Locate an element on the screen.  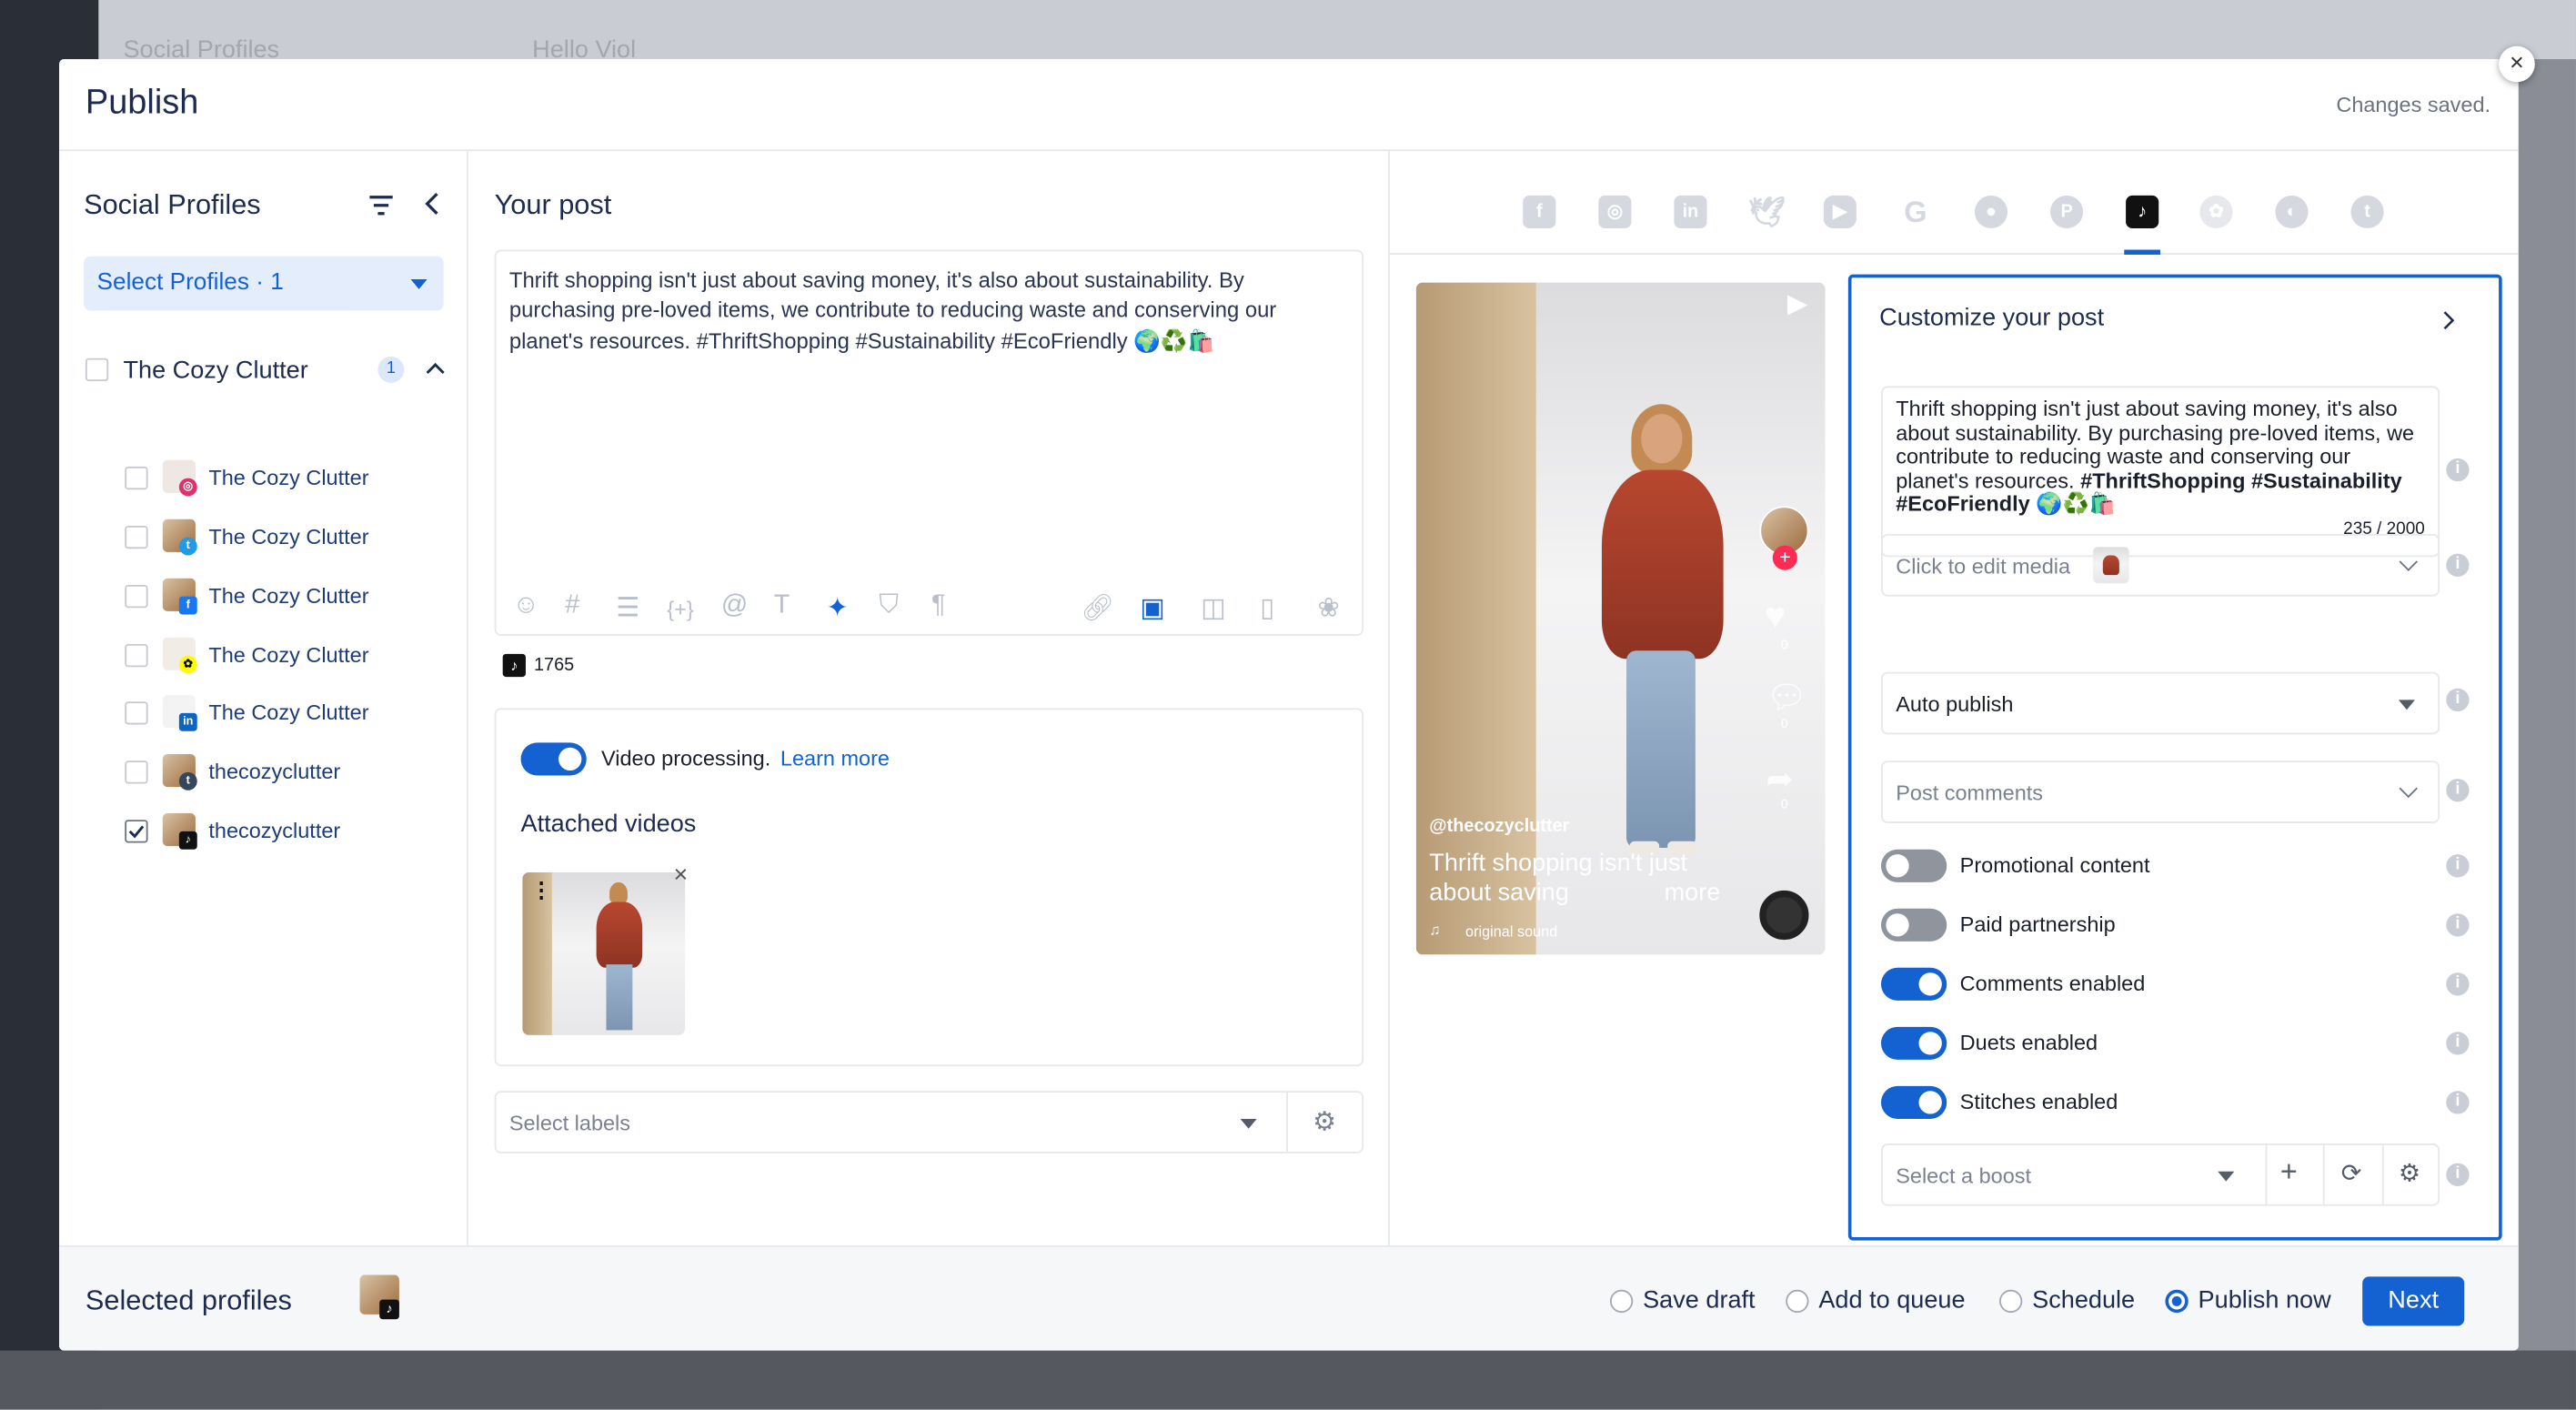
canva-icon: ❀ is located at coordinates (1328, 607).